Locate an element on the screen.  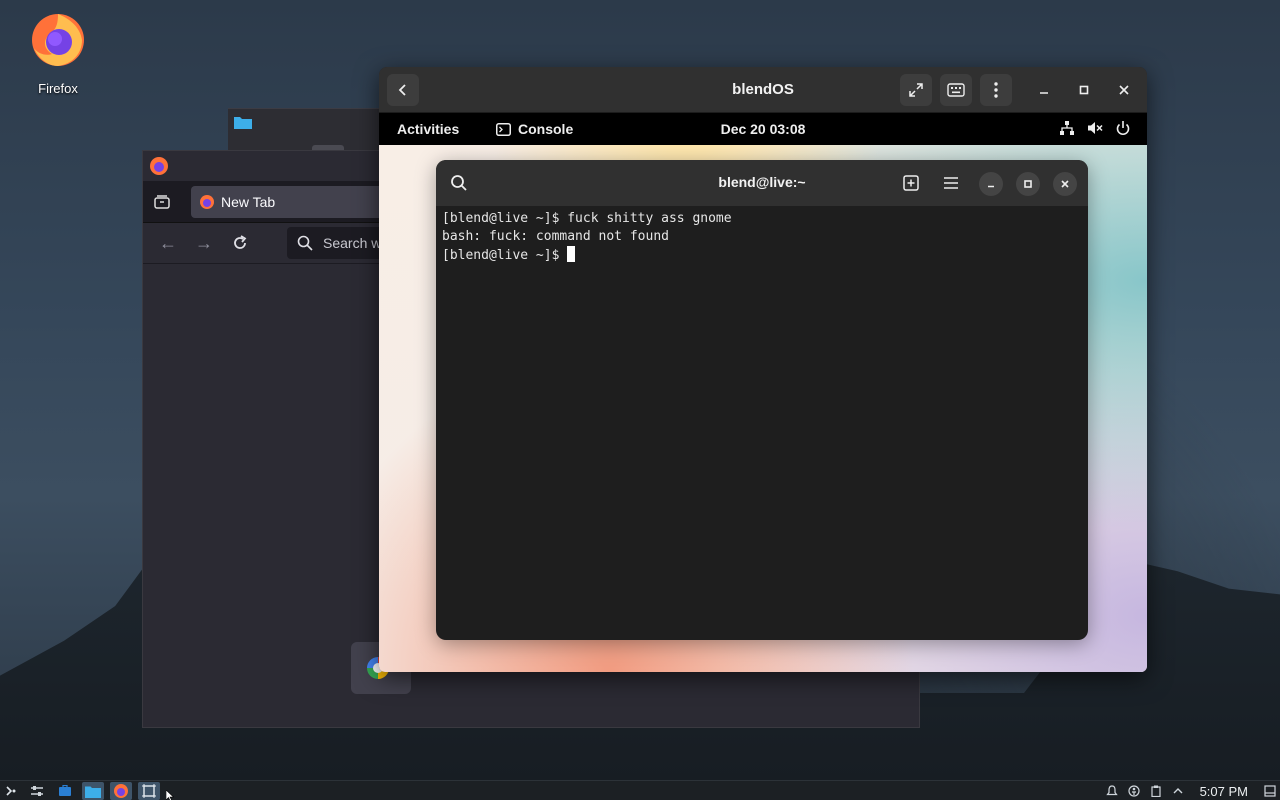
show-desktop-icon is located at coordinates (1270, 791).